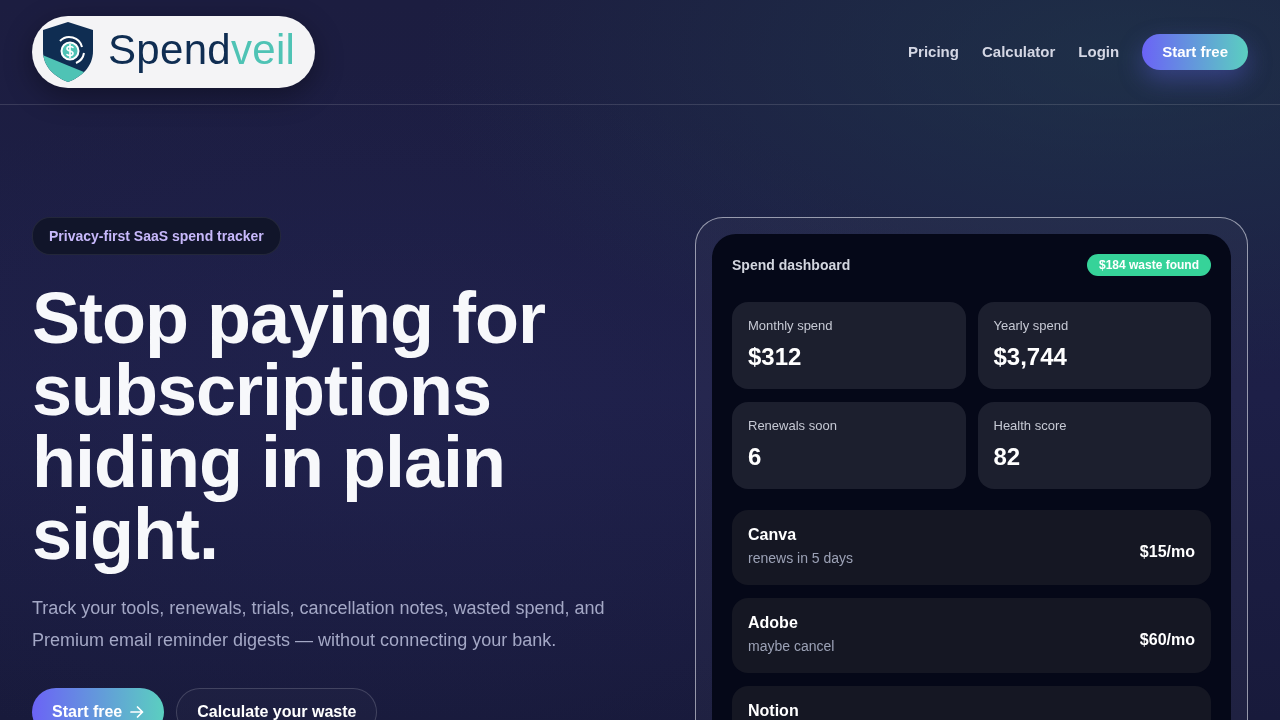  I want to click on subscription-note: maybe cancel, so click(791, 646).